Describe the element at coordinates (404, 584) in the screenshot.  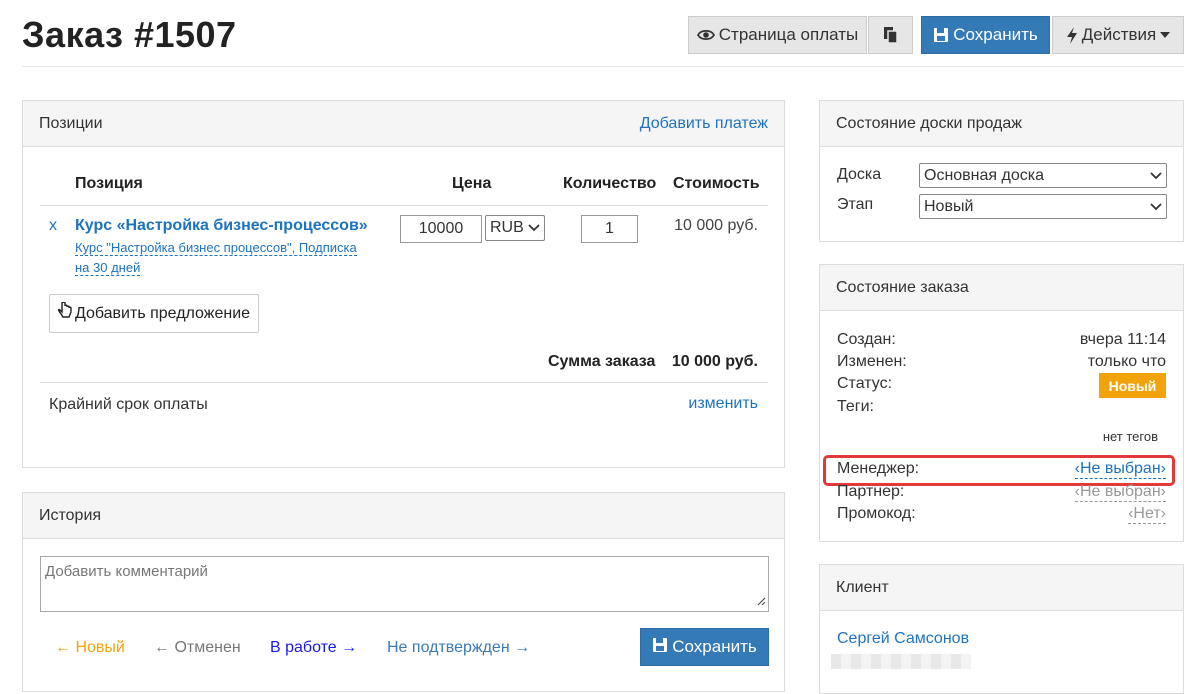
I see `comment-textarea: Добавить комментарий` at that location.